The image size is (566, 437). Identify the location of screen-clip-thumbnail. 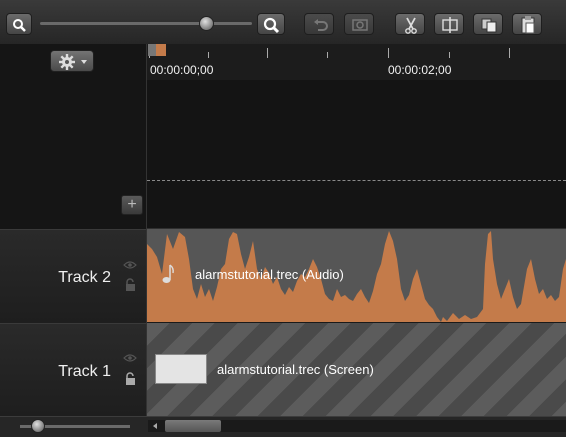
(181, 369).